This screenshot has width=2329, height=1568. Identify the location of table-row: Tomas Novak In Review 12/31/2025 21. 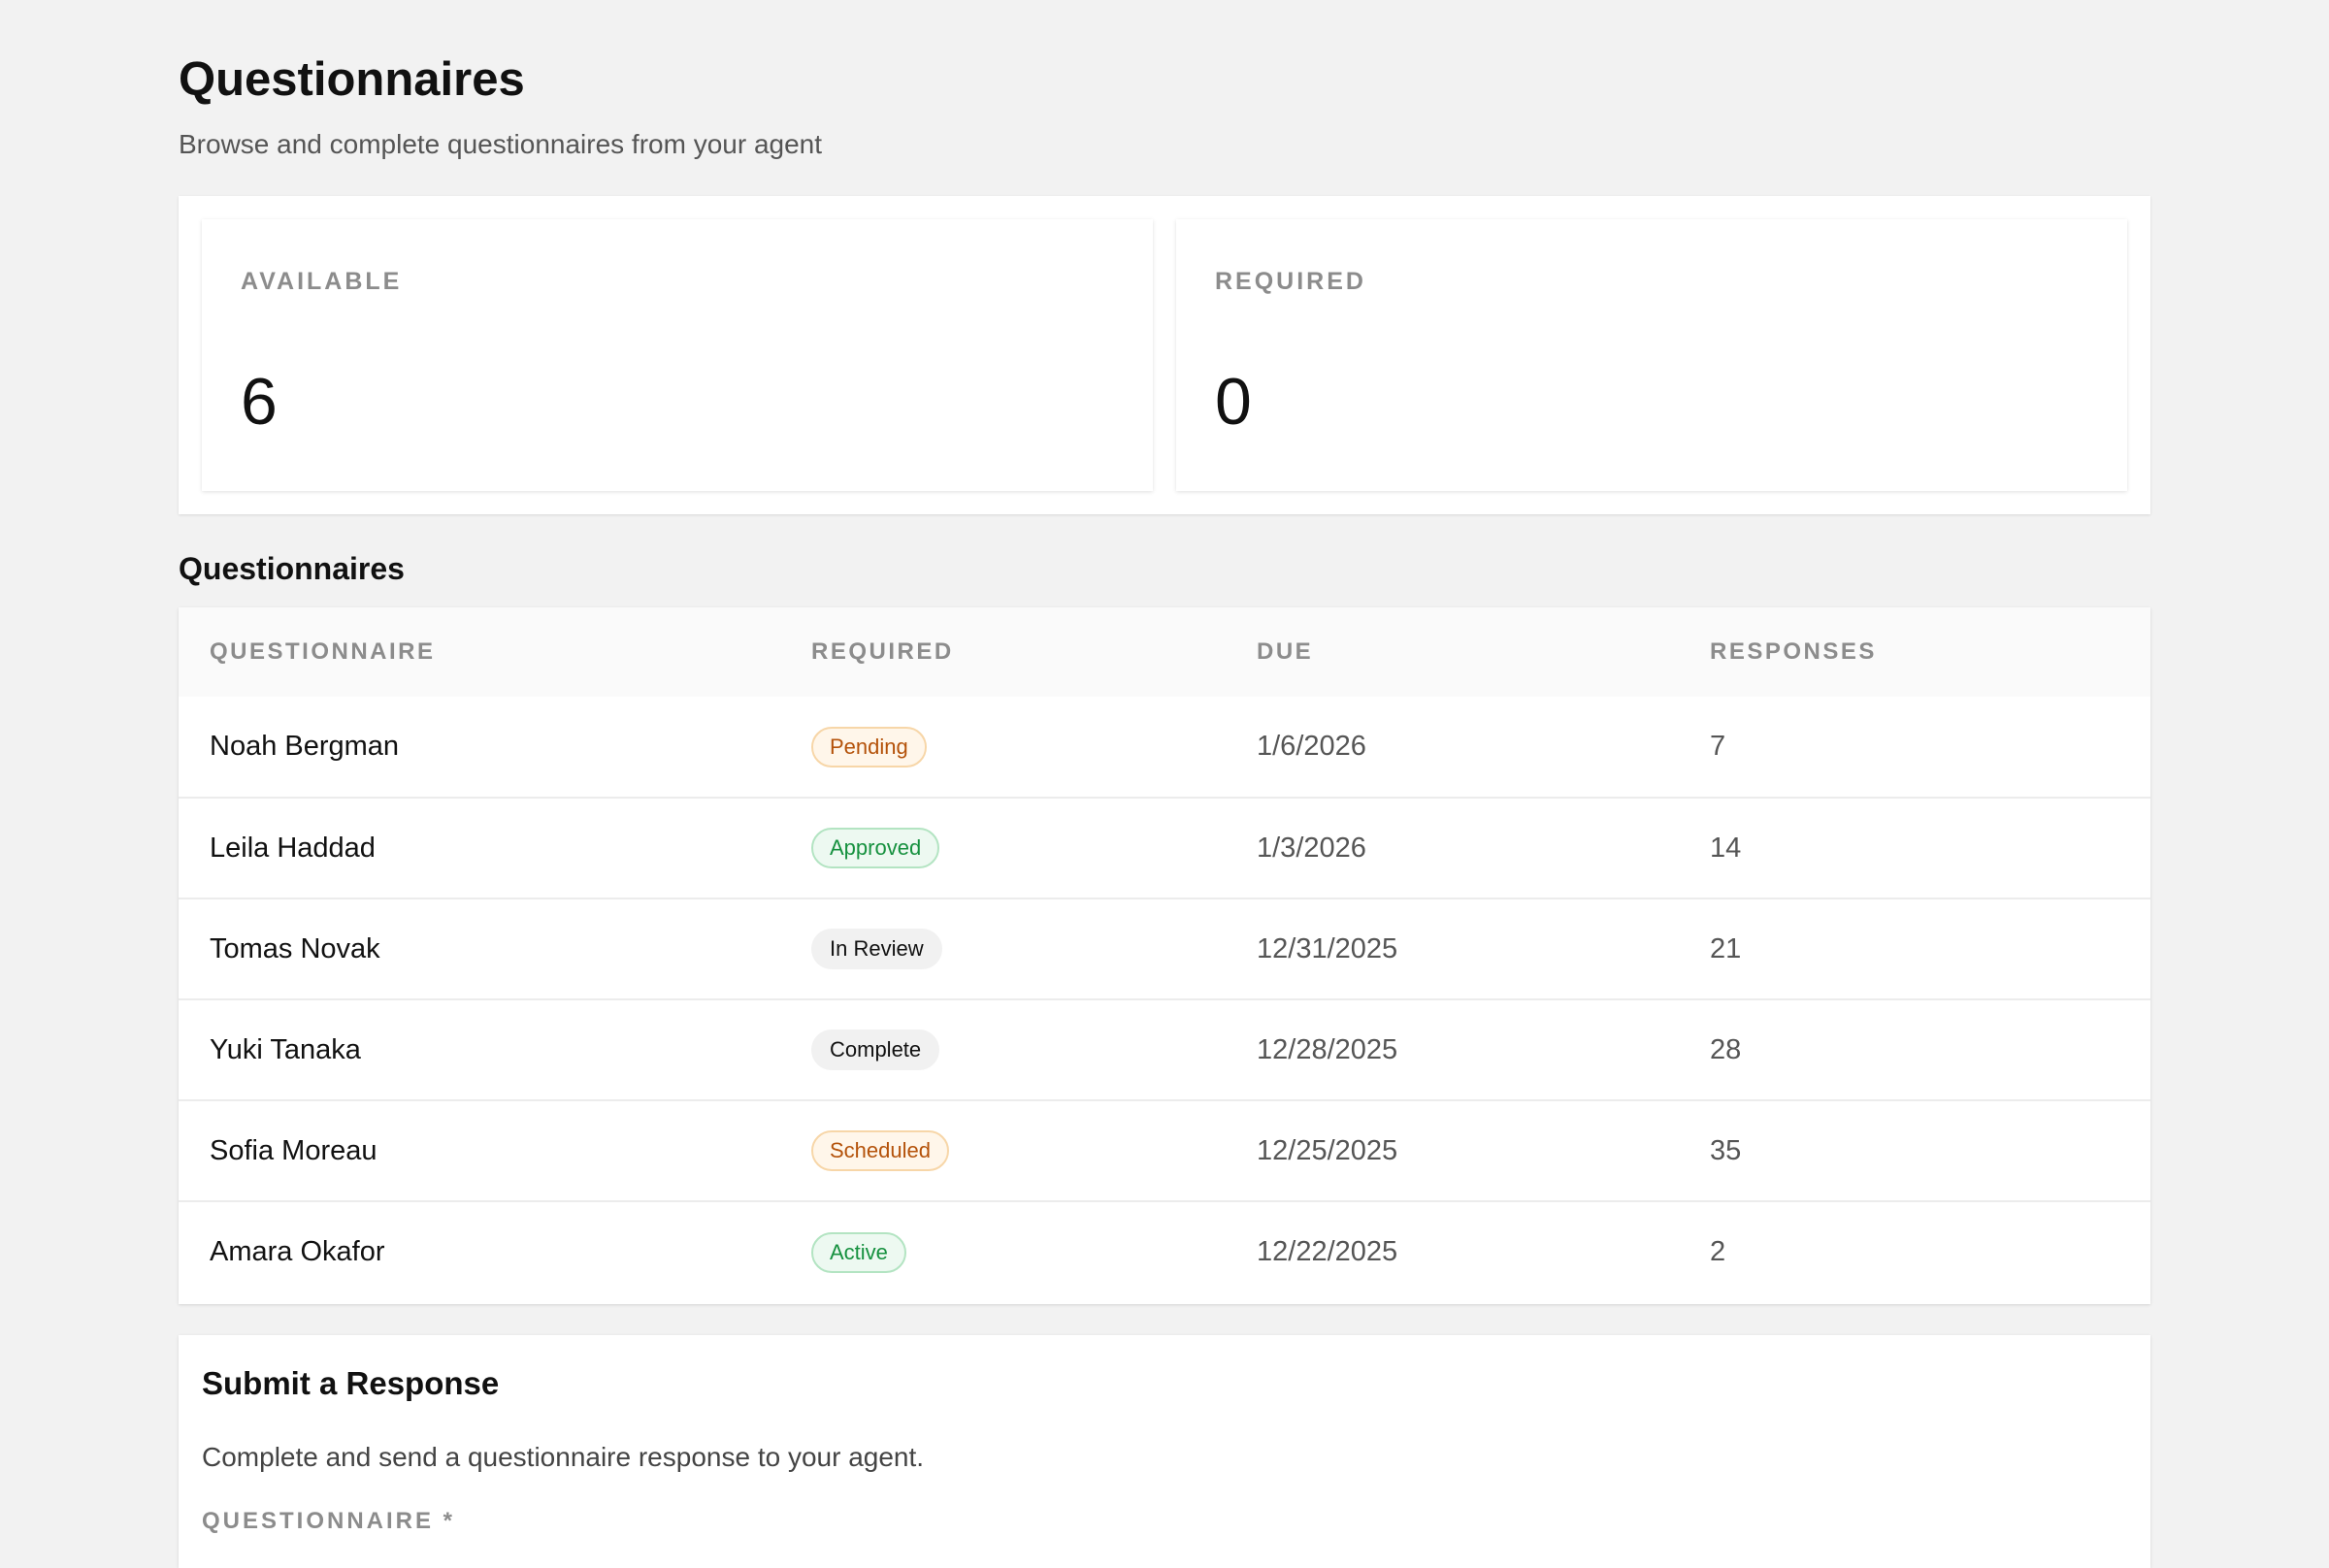
(1164, 948).